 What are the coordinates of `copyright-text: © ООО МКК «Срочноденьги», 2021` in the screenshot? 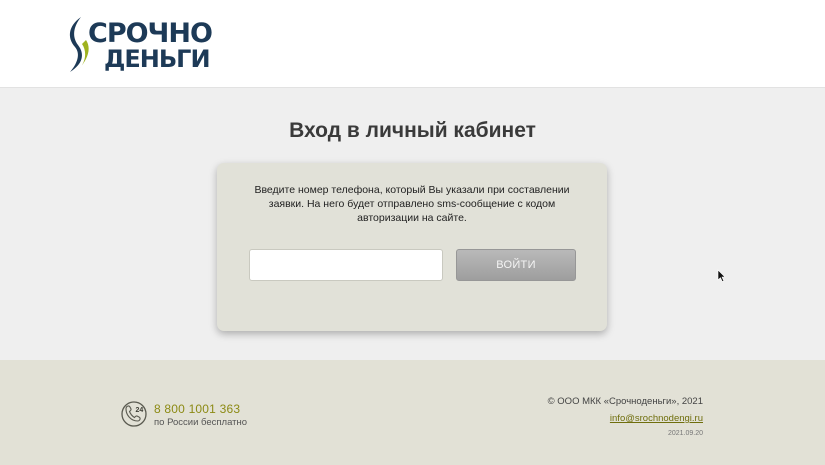 It's located at (625, 401).